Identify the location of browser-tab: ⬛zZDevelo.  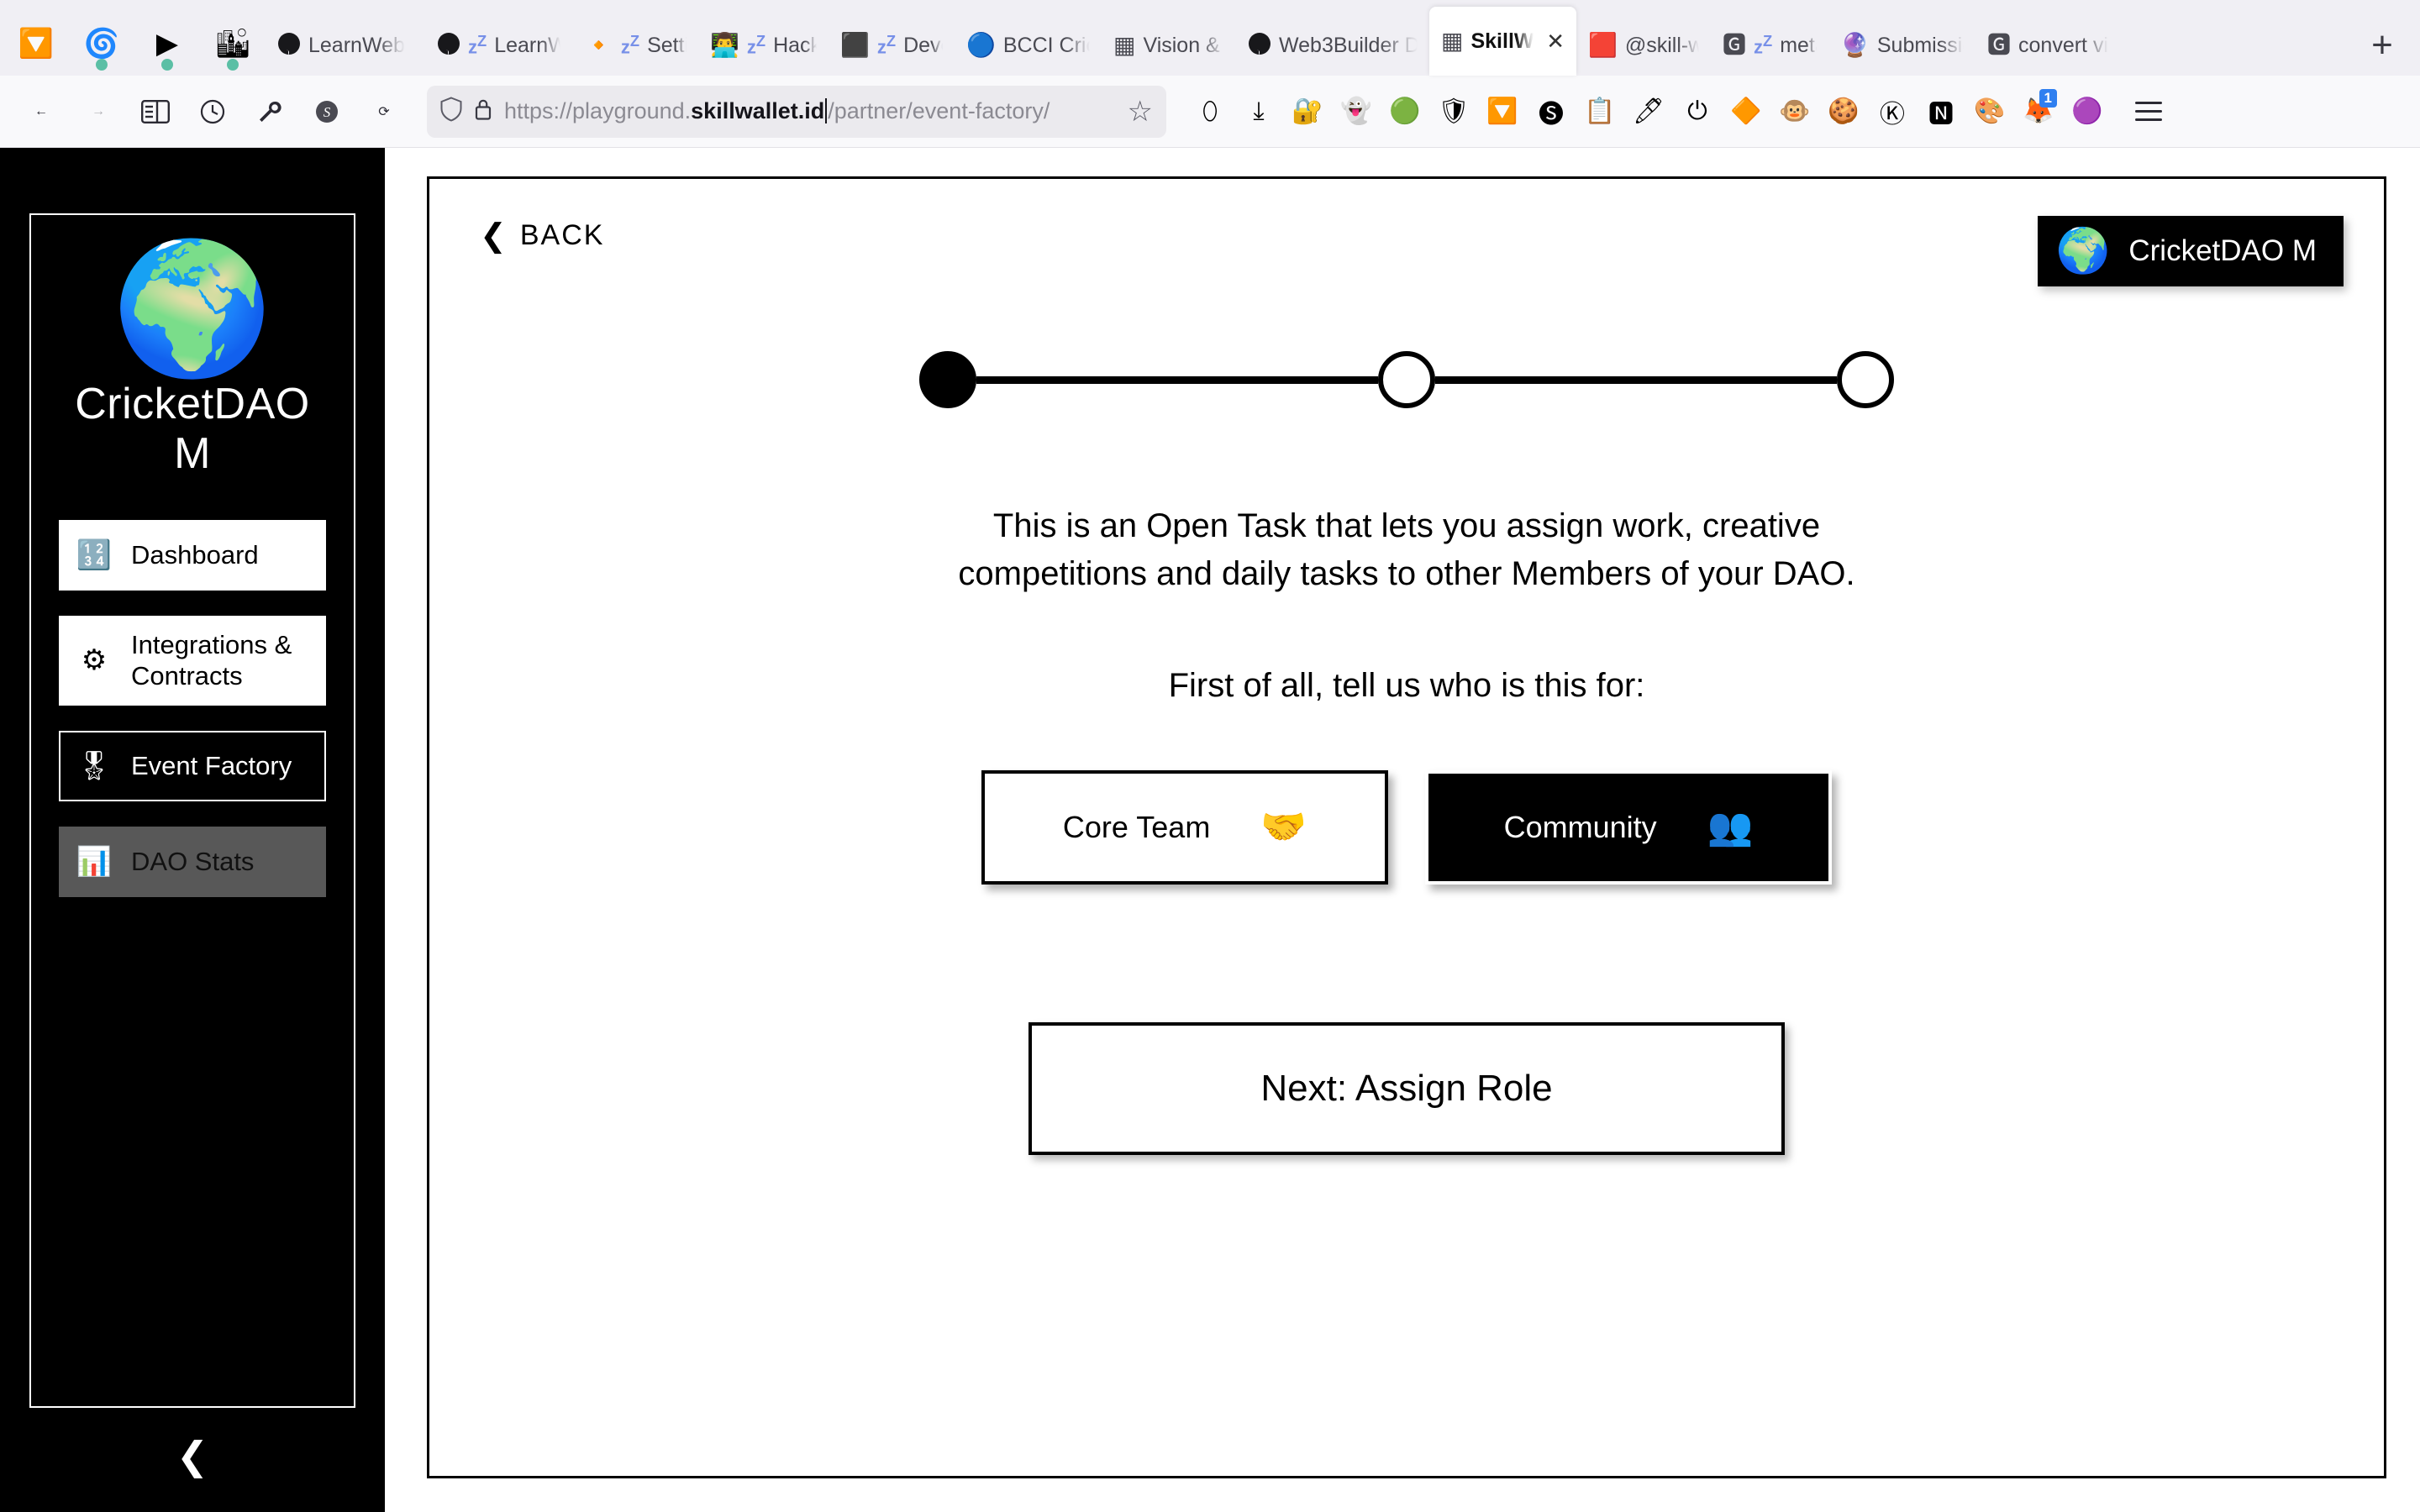
(892, 45).